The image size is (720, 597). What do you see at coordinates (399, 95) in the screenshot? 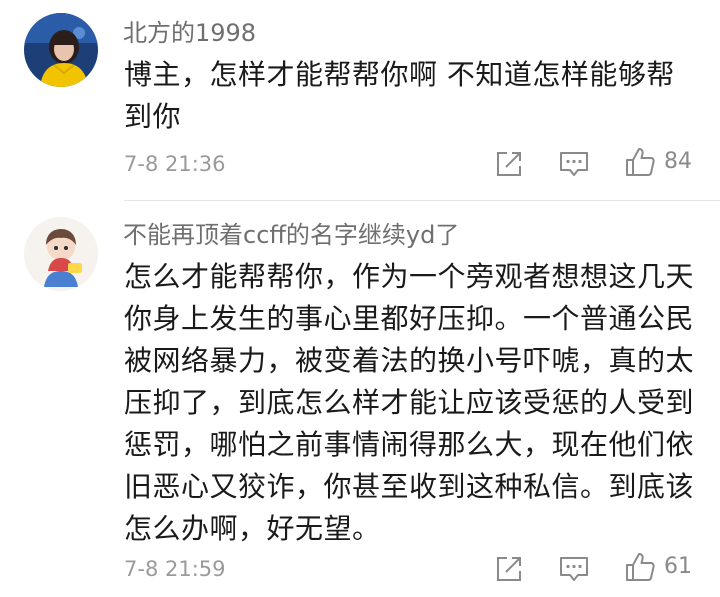
I see `comment-text: 博主，怎样才能帮帮你啊 不知道怎样能够帮到你` at bounding box center [399, 95].